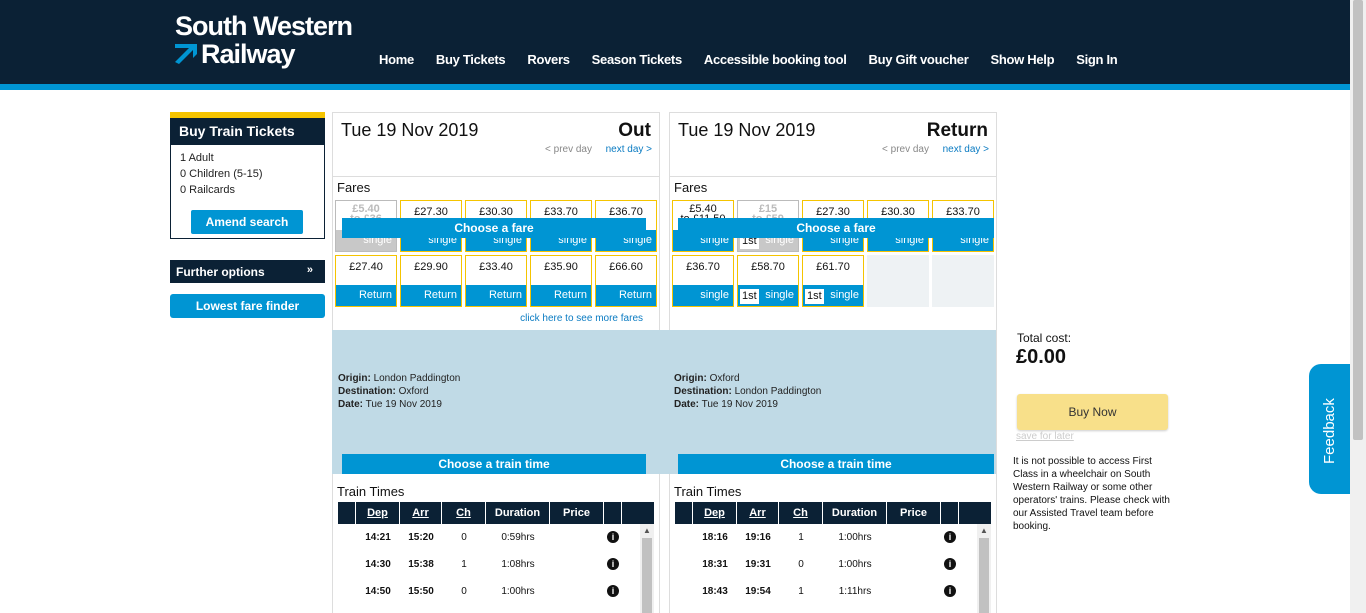  What do you see at coordinates (496, 267) in the screenshot?
I see `fare-price: £33.40` at bounding box center [496, 267].